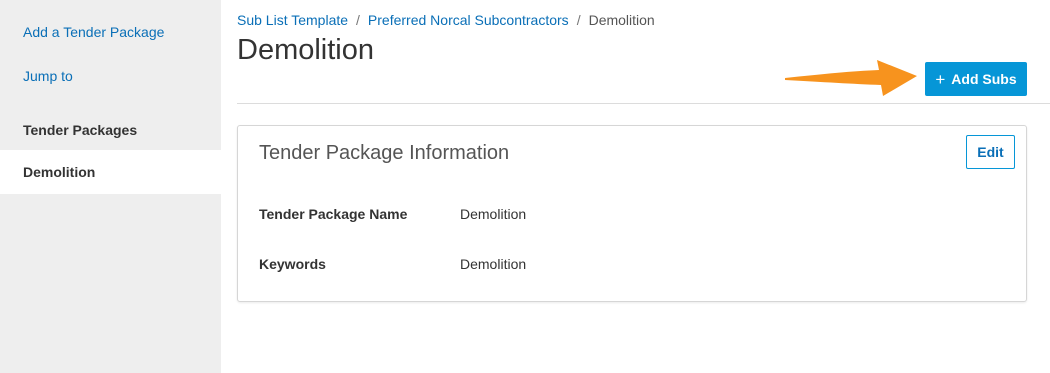 The height and width of the screenshot is (373, 1050). What do you see at coordinates (292, 20) in the screenshot?
I see `breadcrumb-sub-list-template: Sub List Template` at bounding box center [292, 20].